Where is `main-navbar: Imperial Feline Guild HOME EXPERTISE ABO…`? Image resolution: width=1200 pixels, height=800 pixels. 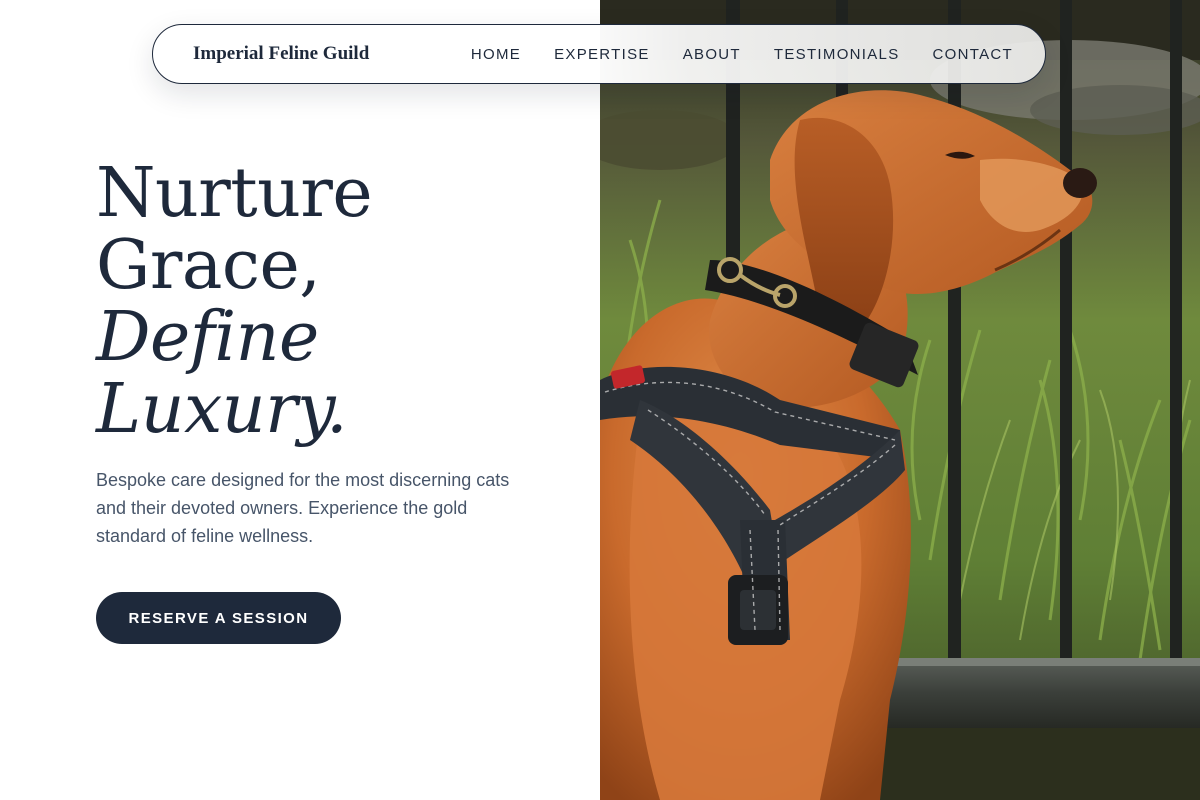 main-navbar: Imperial Feline Guild HOME EXPERTISE ABO… is located at coordinates (599, 54).